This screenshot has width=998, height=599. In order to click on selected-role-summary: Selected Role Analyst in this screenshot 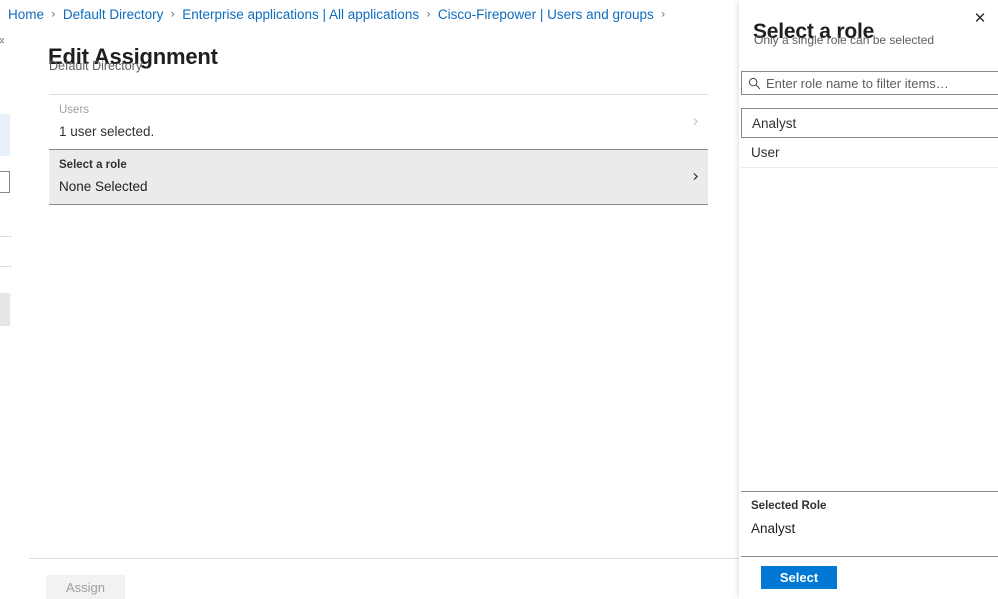, I will do `click(869, 524)`.